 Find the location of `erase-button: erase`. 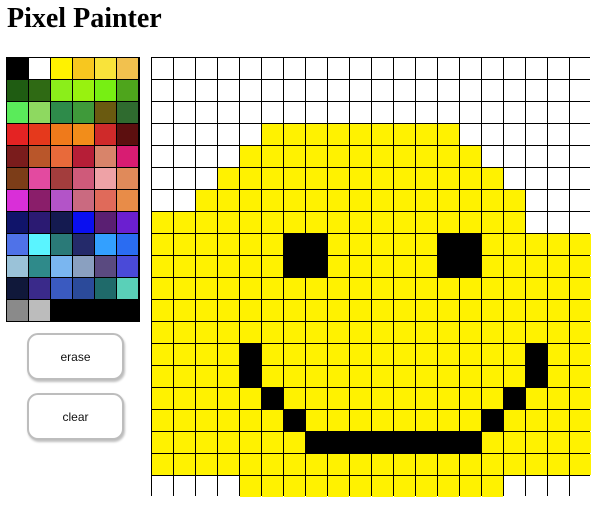

erase-button: erase is located at coordinates (75, 356).